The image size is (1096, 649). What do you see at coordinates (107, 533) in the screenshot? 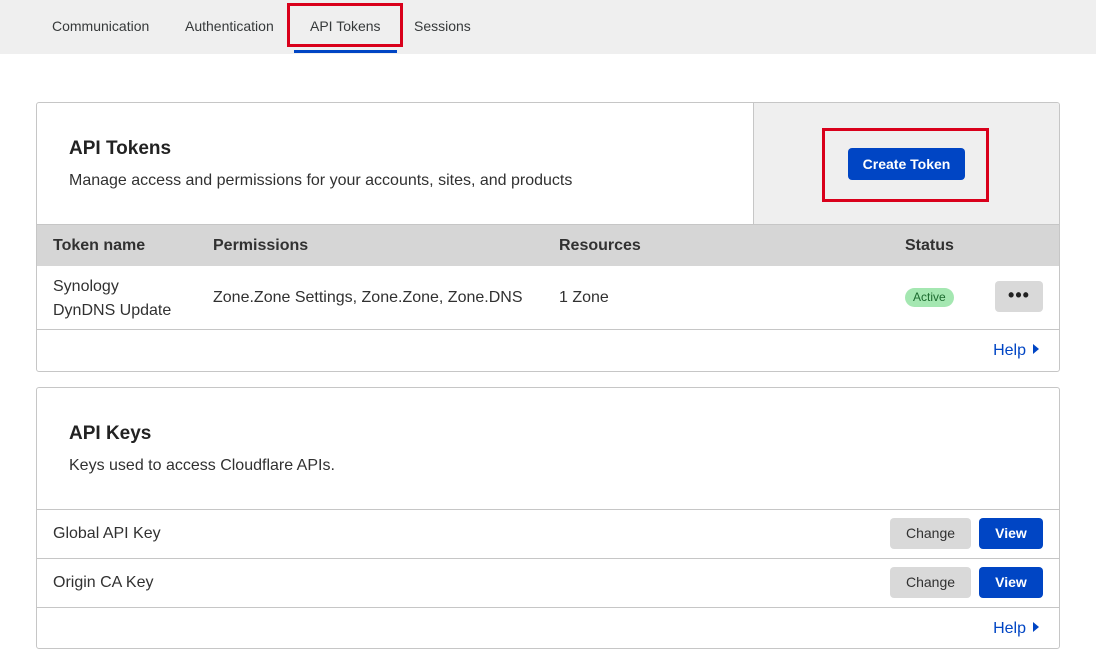
I see `key-label: Global API Key` at bounding box center [107, 533].